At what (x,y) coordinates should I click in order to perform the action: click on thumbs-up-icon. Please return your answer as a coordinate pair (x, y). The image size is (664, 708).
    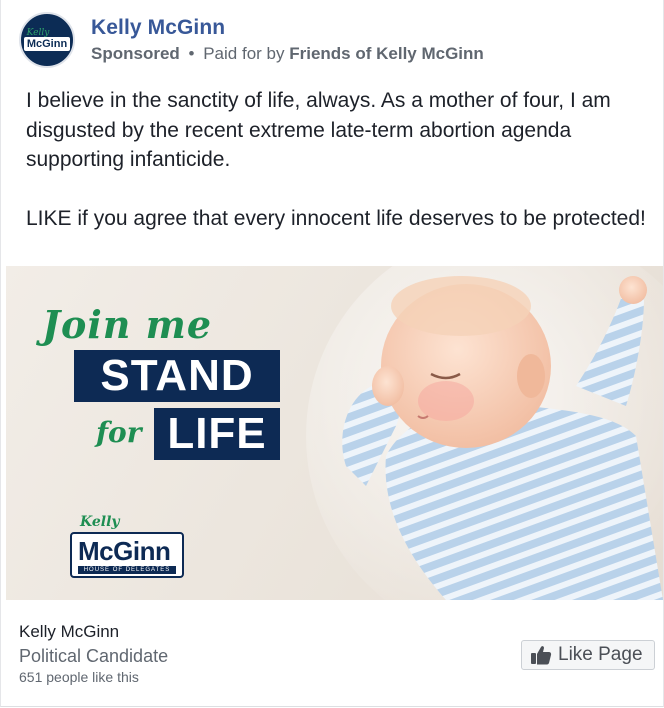
    Looking at the image, I should click on (541, 655).